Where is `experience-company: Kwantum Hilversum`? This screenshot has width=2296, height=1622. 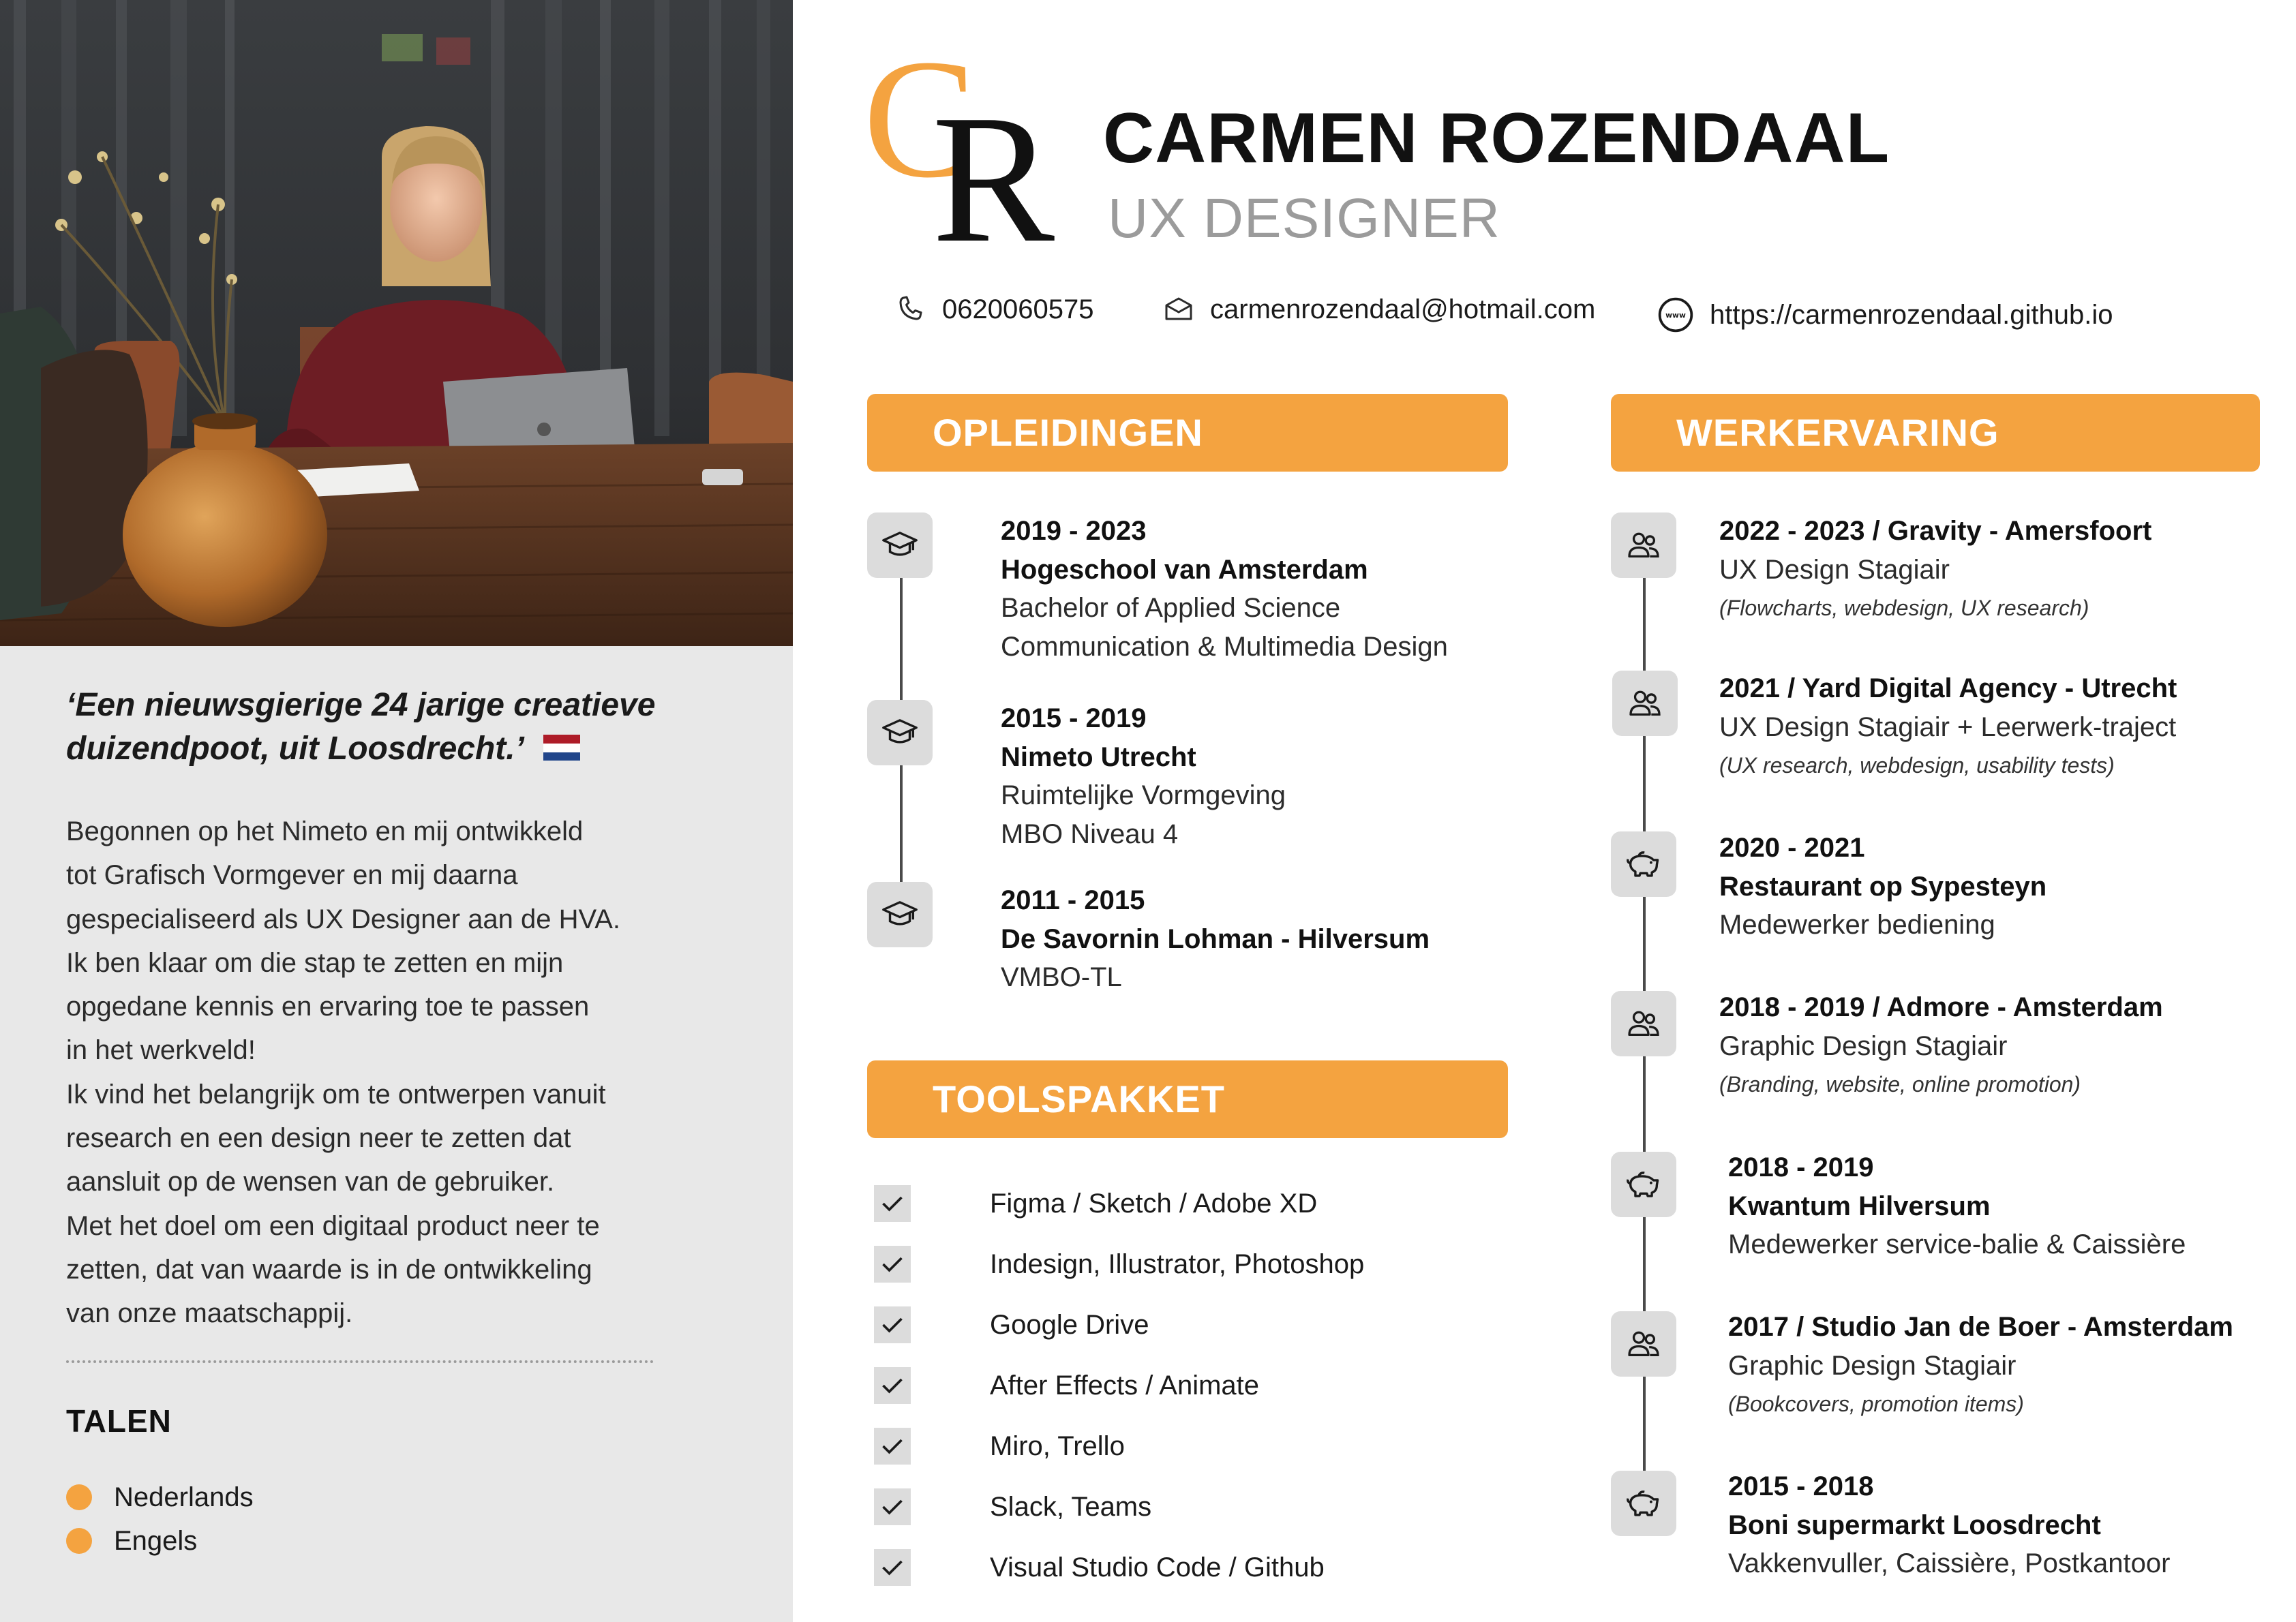 experience-company: Kwantum Hilversum is located at coordinates (1859, 1206).